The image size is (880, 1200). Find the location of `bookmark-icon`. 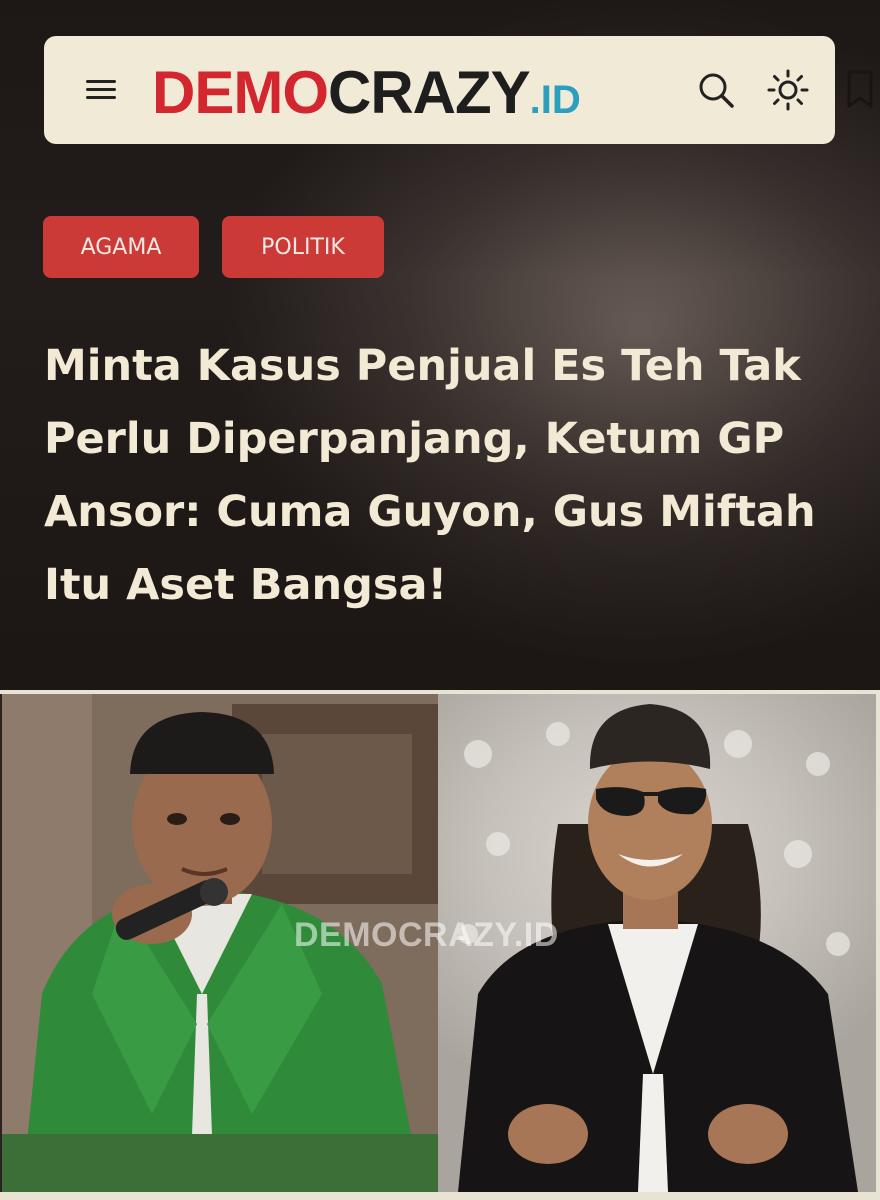

bookmark-icon is located at coordinates (860, 90).